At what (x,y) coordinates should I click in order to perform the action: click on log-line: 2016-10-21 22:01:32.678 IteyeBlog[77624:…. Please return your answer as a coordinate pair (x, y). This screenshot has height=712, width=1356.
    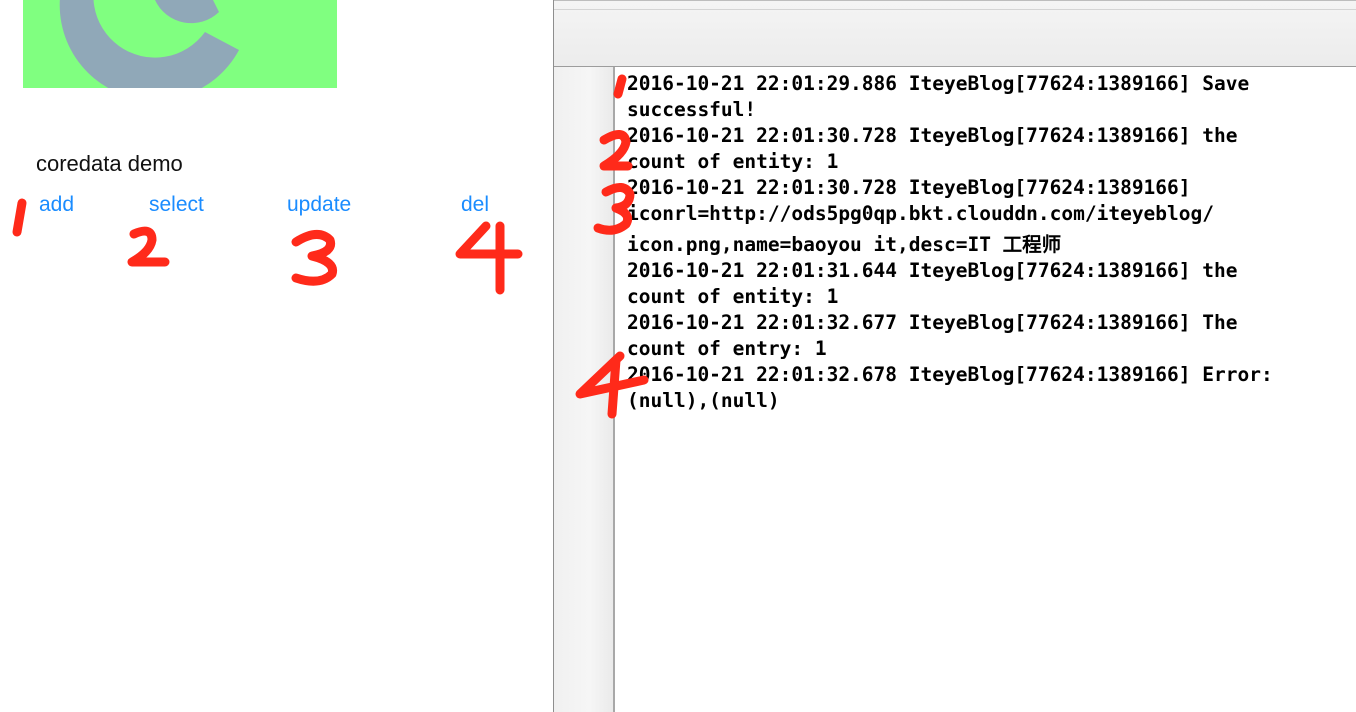
    Looking at the image, I should click on (950, 374).